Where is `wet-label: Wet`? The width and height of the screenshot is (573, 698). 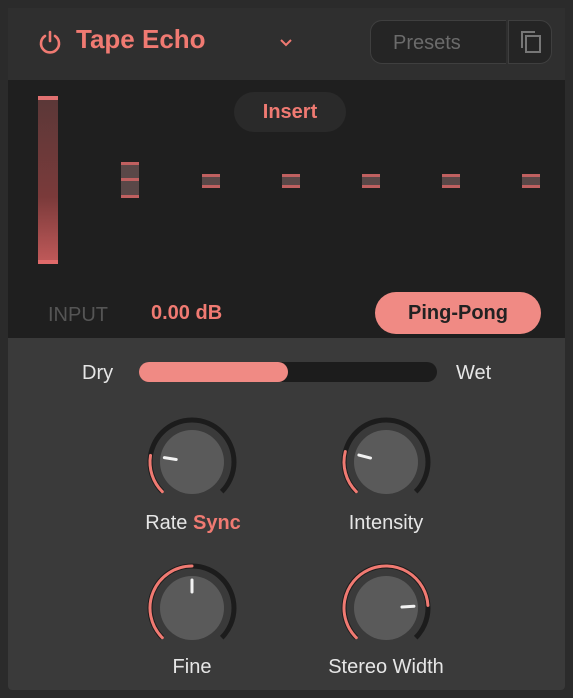
wet-label: Wet is located at coordinates (474, 373).